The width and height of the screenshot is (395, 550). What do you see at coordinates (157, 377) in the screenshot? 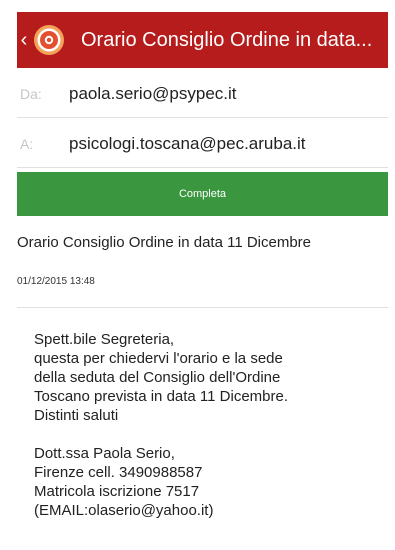
I see `body-line: della seduta del Consiglio dell'Ordine` at bounding box center [157, 377].